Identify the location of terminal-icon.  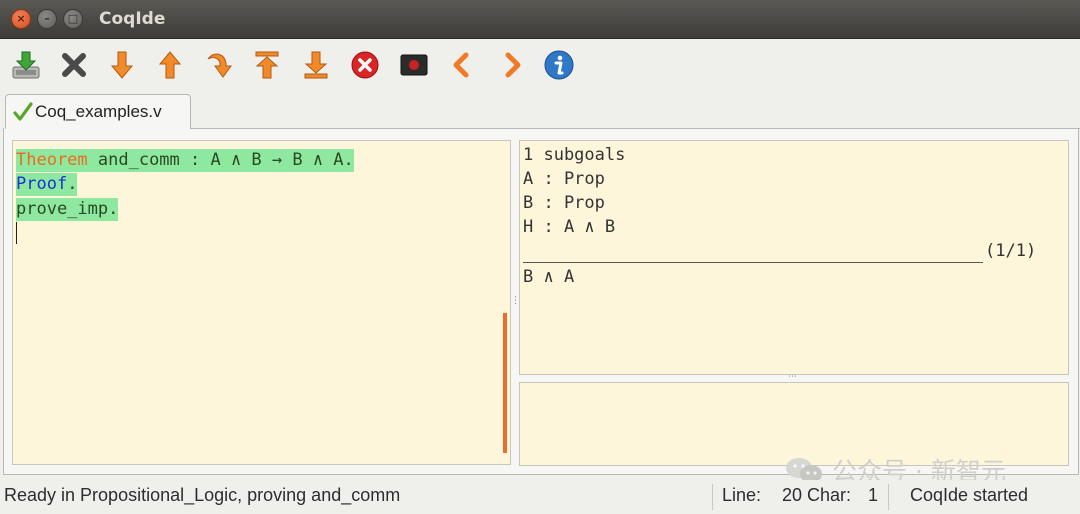
(414, 65).